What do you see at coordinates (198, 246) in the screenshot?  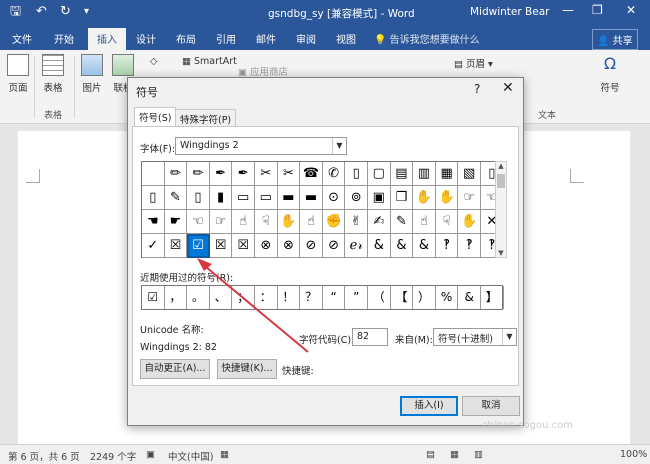 I see `symbol-cell: ☑` at bounding box center [198, 246].